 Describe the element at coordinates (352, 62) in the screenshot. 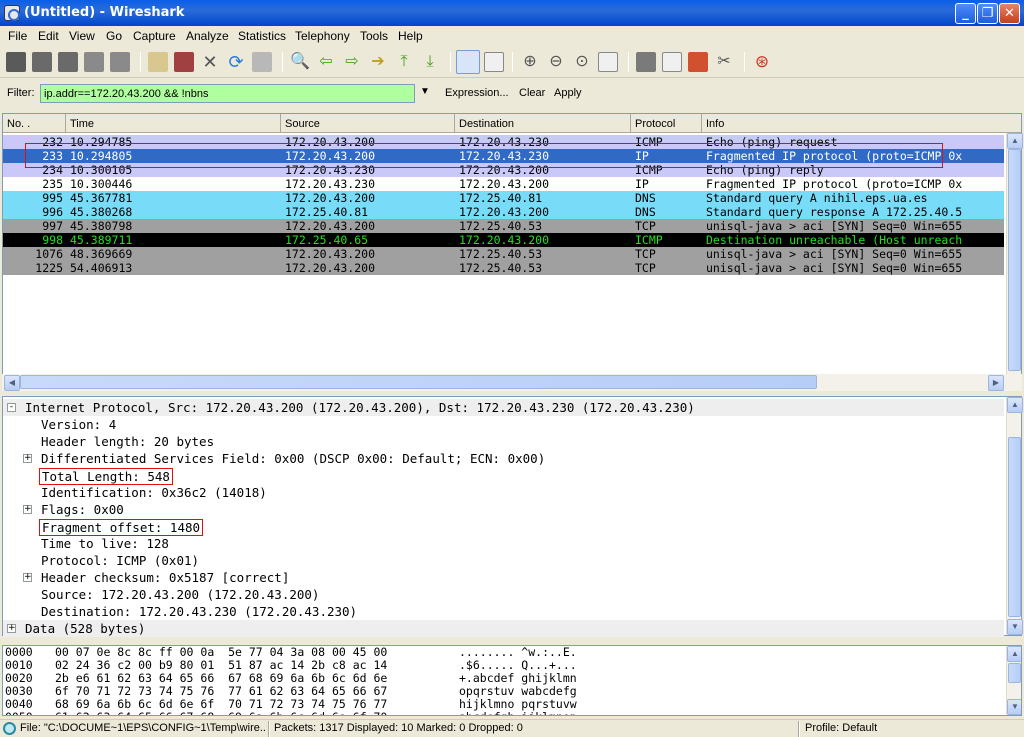

I see `go-forward-icon: ⇨` at that location.